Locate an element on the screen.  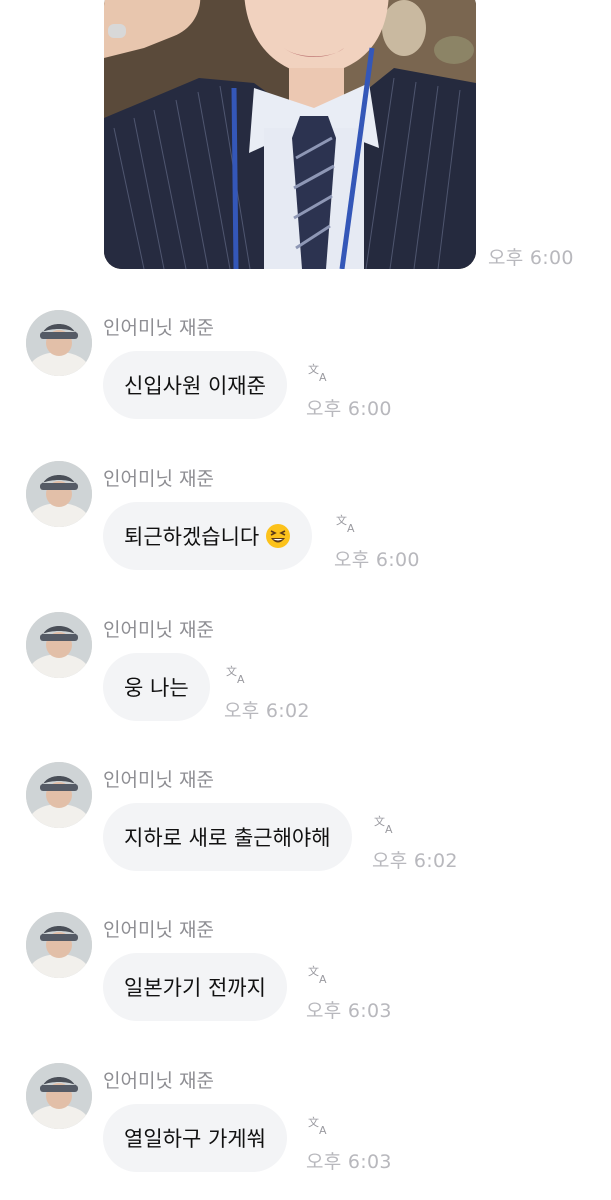
message-bubble: 일본가기 전까지 is located at coordinates (195, 987).